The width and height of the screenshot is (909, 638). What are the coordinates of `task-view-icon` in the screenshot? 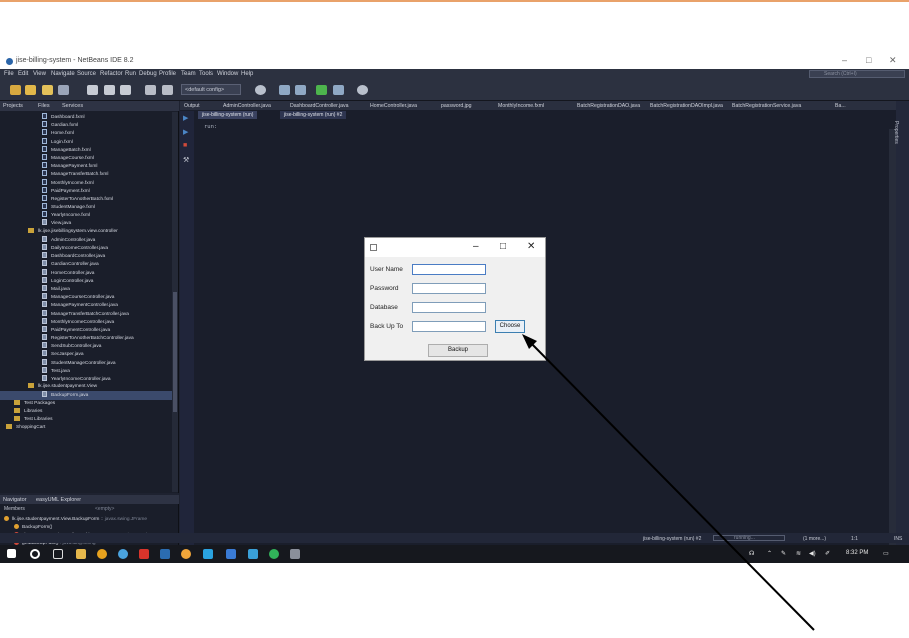 It's located at (58, 554).